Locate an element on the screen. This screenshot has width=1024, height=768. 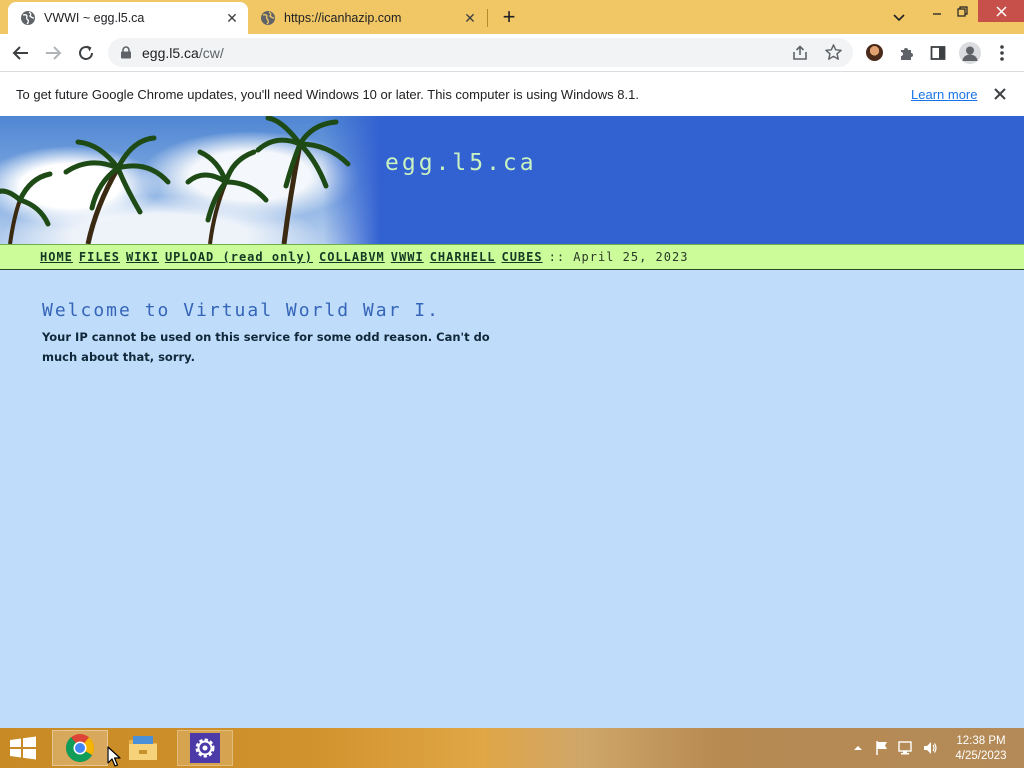
windows-taskbar: 12:38 PM 4/25/2023 is located at coordinates (512, 748).